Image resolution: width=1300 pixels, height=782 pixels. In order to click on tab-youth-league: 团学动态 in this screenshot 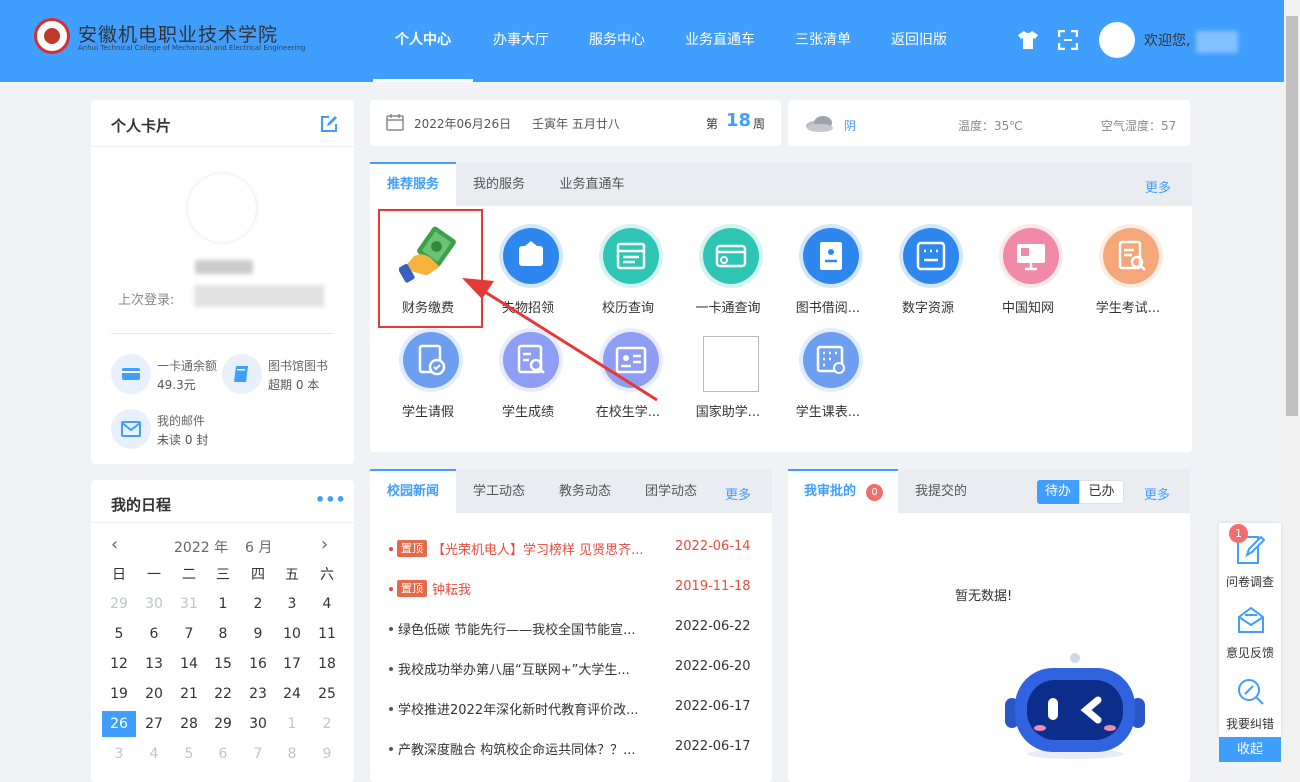, I will do `click(671, 491)`.